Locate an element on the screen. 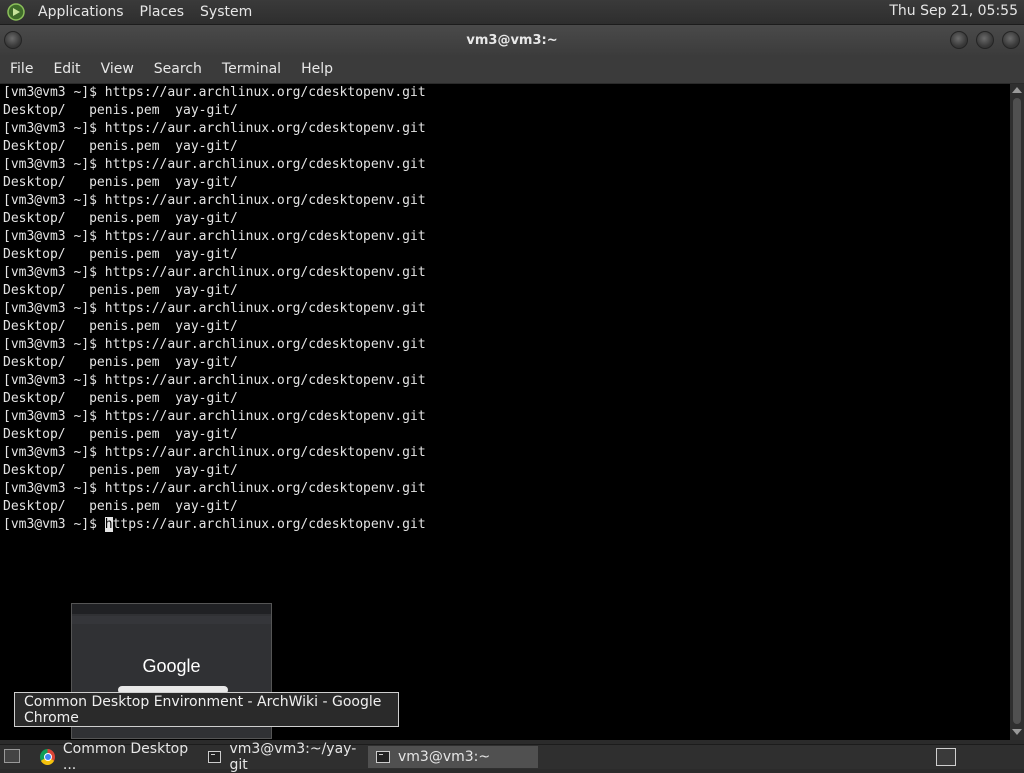 The width and height of the screenshot is (1024, 773). gnome-foot-icon is located at coordinates (16, 12).